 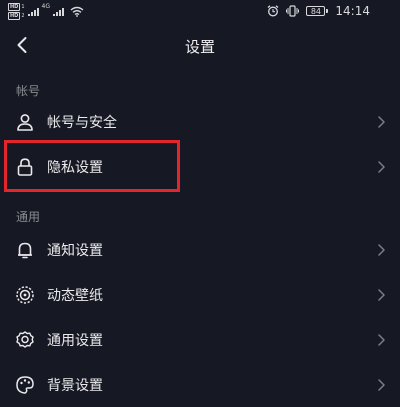 I want to click on settings-row-general: 通用设置, so click(x=200, y=340).